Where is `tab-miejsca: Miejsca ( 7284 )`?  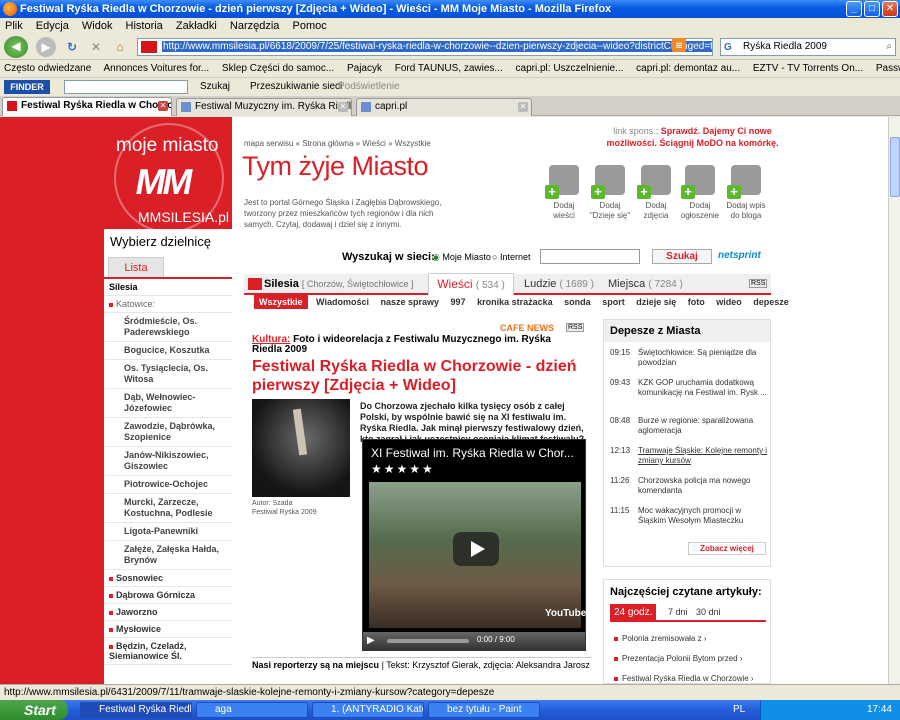 tab-miejsca: Miejsca ( 7284 ) is located at coordinates (645, 284).